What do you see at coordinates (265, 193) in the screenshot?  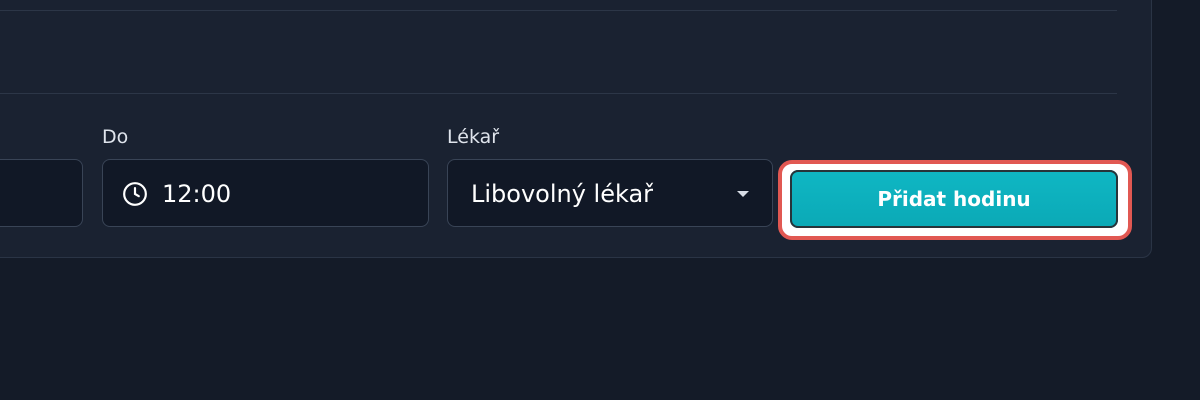 I see `to-time-input: 12:00` at bounding box center [265, 193].